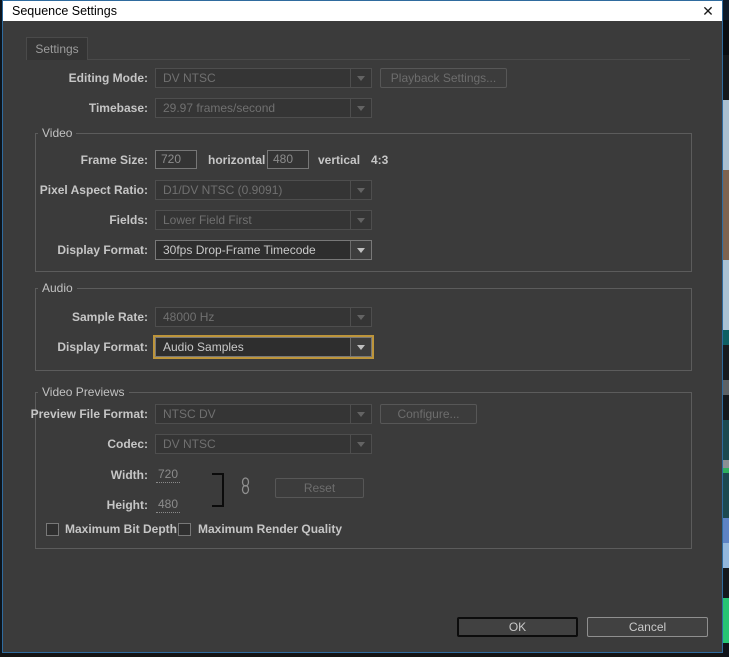 The height and width of the screenshot is (657, 729). I want to click on preview-file-format-value: NTSC DV, so click(189, 414).